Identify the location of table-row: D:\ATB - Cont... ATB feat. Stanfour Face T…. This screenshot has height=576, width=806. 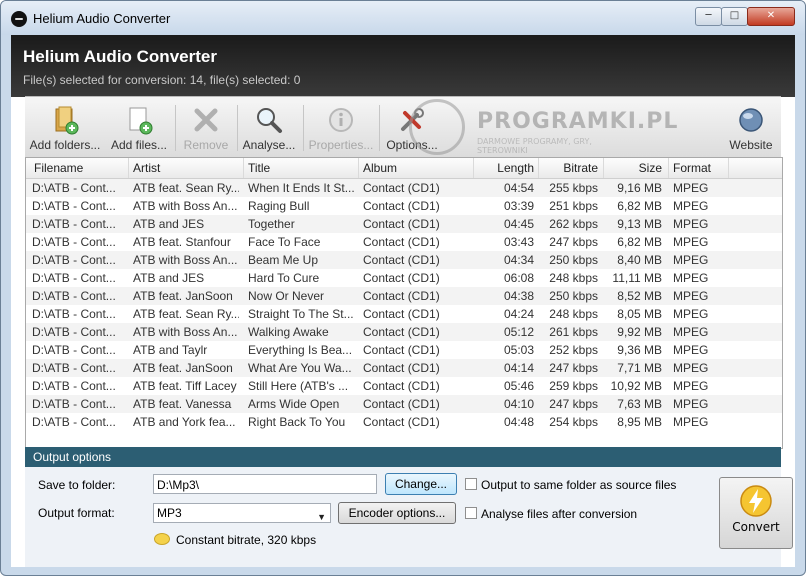
(404, 242).